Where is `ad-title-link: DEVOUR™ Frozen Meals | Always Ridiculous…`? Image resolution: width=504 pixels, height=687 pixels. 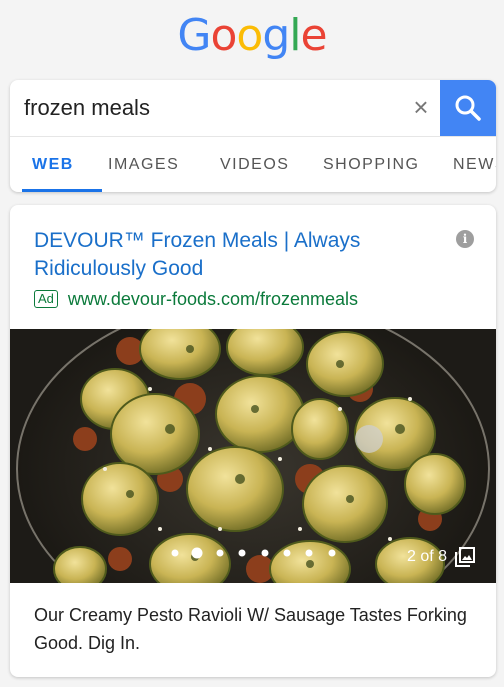 ad-title-link: DEVOUR™ Frozen Meals | Always Ridiculous… is located at coordinates (234, 255).